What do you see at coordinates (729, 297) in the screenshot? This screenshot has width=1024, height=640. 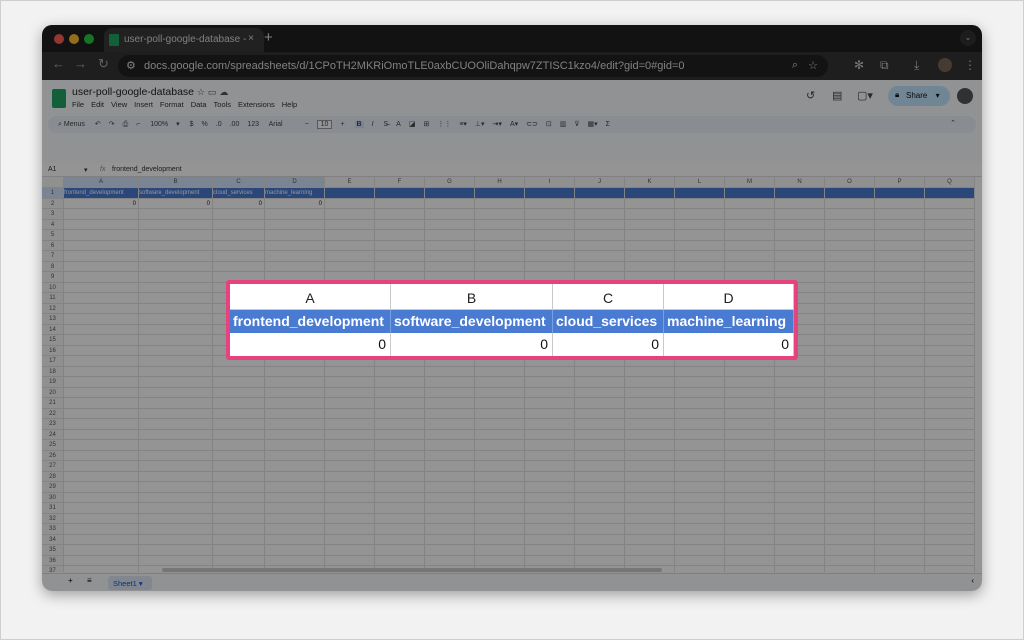 I see `callout-column-header: D` at bounding box center [729, 297].